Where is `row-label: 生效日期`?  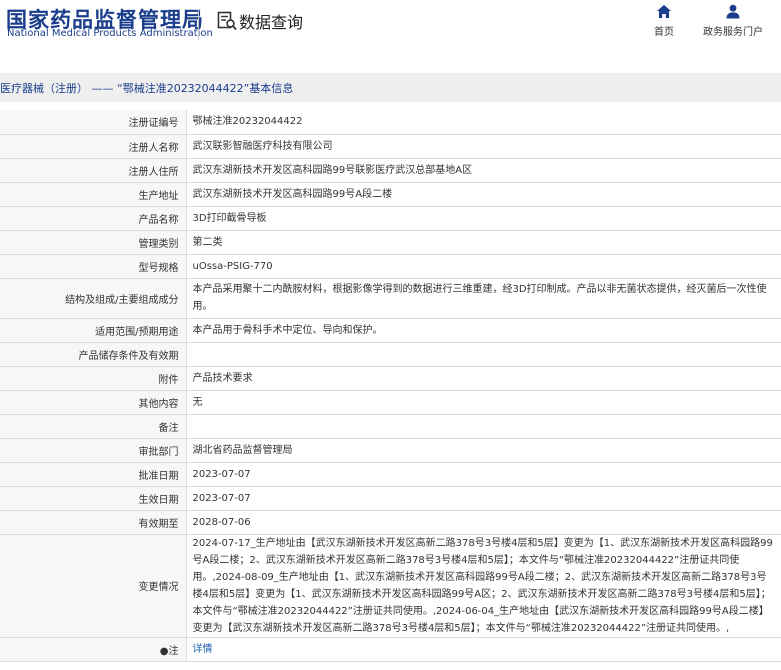
row-label: 生效日期 is located at coordinates (93, 498).